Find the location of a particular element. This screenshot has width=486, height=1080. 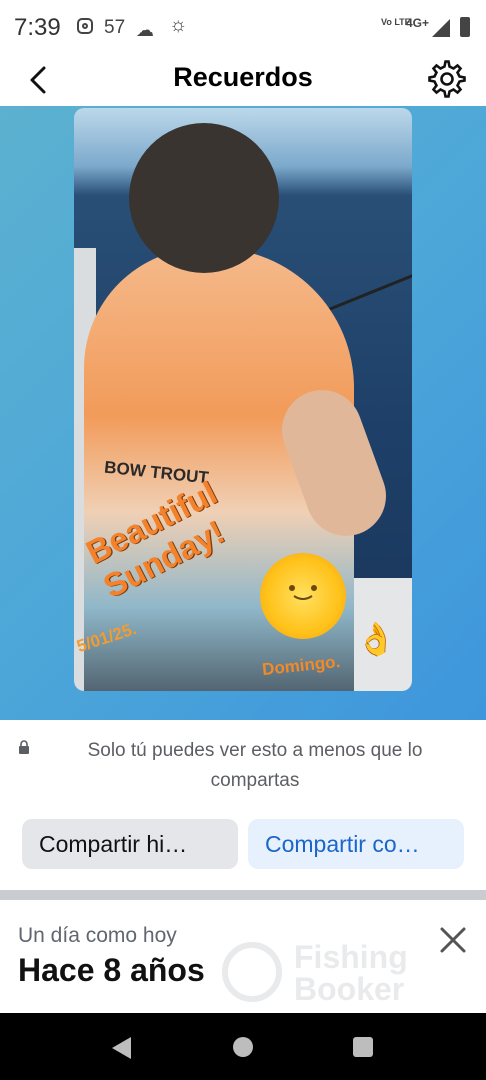

cloud-icon: ☁ is located at coordinates (145, 30).